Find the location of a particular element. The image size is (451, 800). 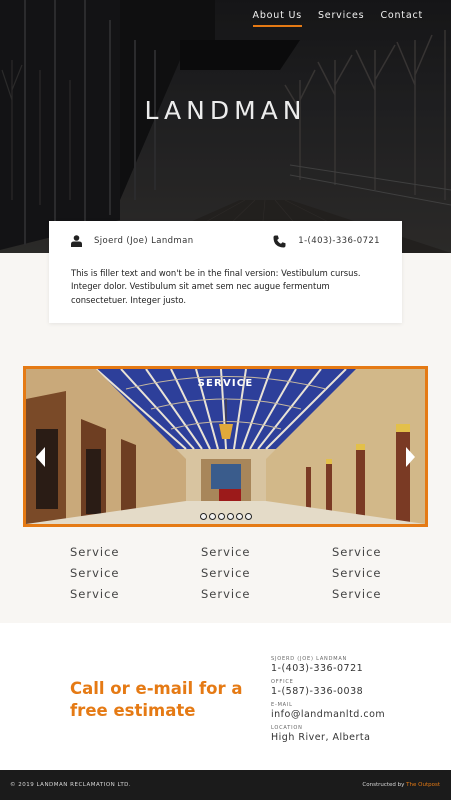

card-name: Sjoerd (Joe) Landman is located at coordinates (144, 241).